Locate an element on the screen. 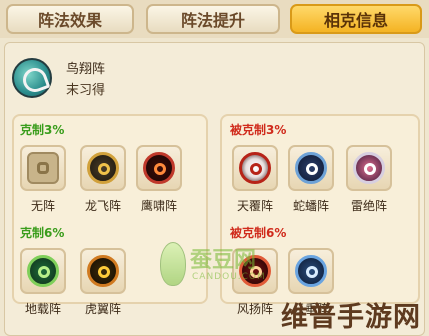 This screenshot has height=336, width=429. tab-label: 阵法提升 is located at coordinates (212, 20).